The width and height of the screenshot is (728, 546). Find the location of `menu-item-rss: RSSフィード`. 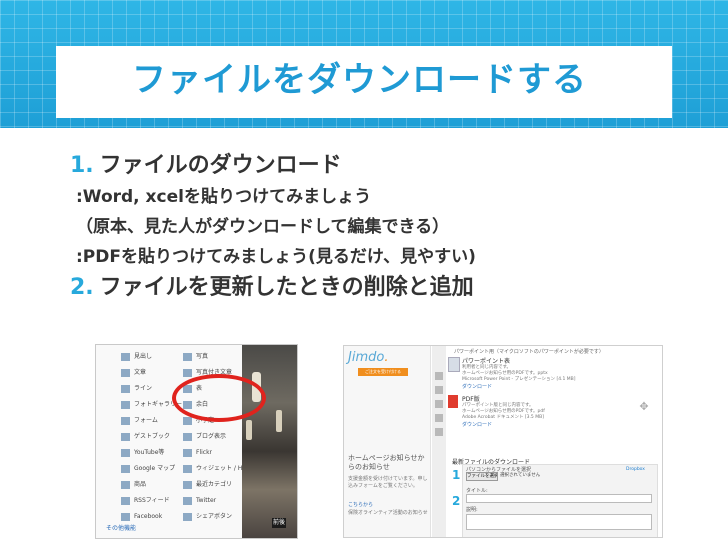

menu-item-rss: RSSフィード is located at coordinates (151, 501).